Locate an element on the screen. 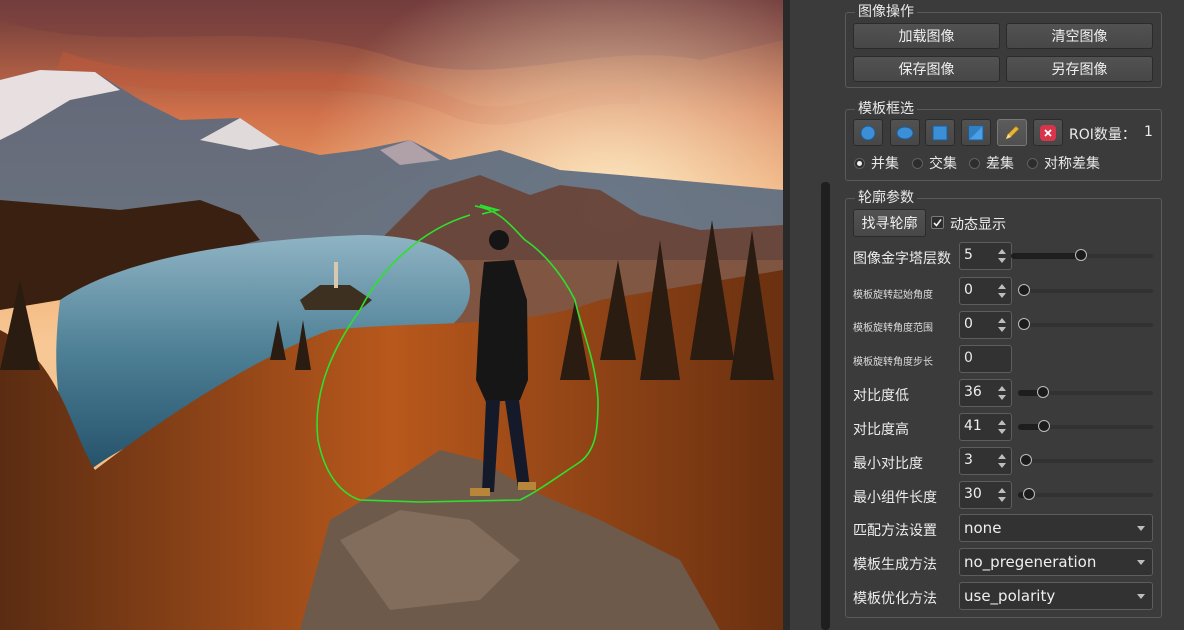  contrast-low-slider is located at coordinates (1085, 393).